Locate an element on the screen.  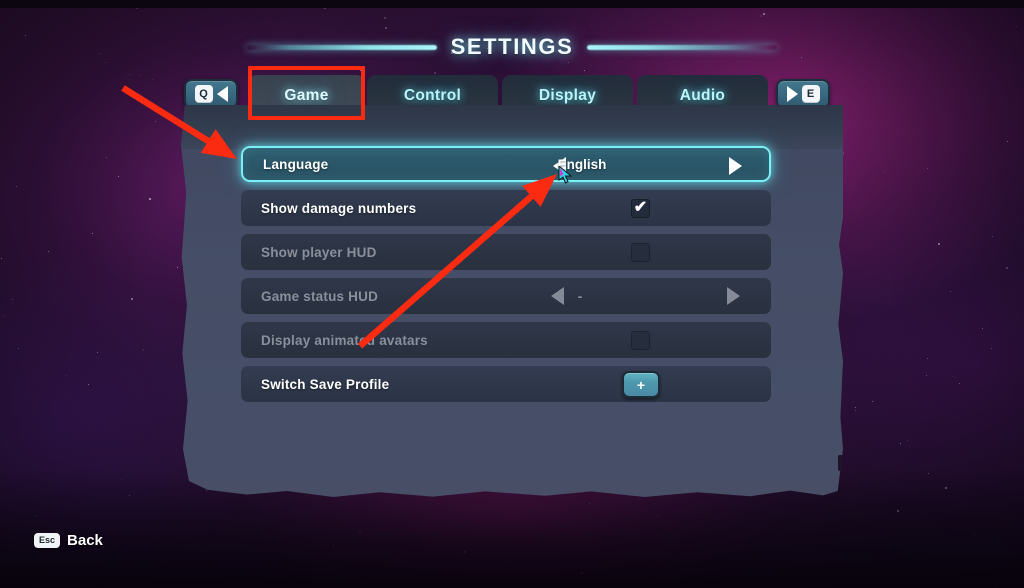
settings-row-checkbox: ✔ is located at coordinates (640, 208).